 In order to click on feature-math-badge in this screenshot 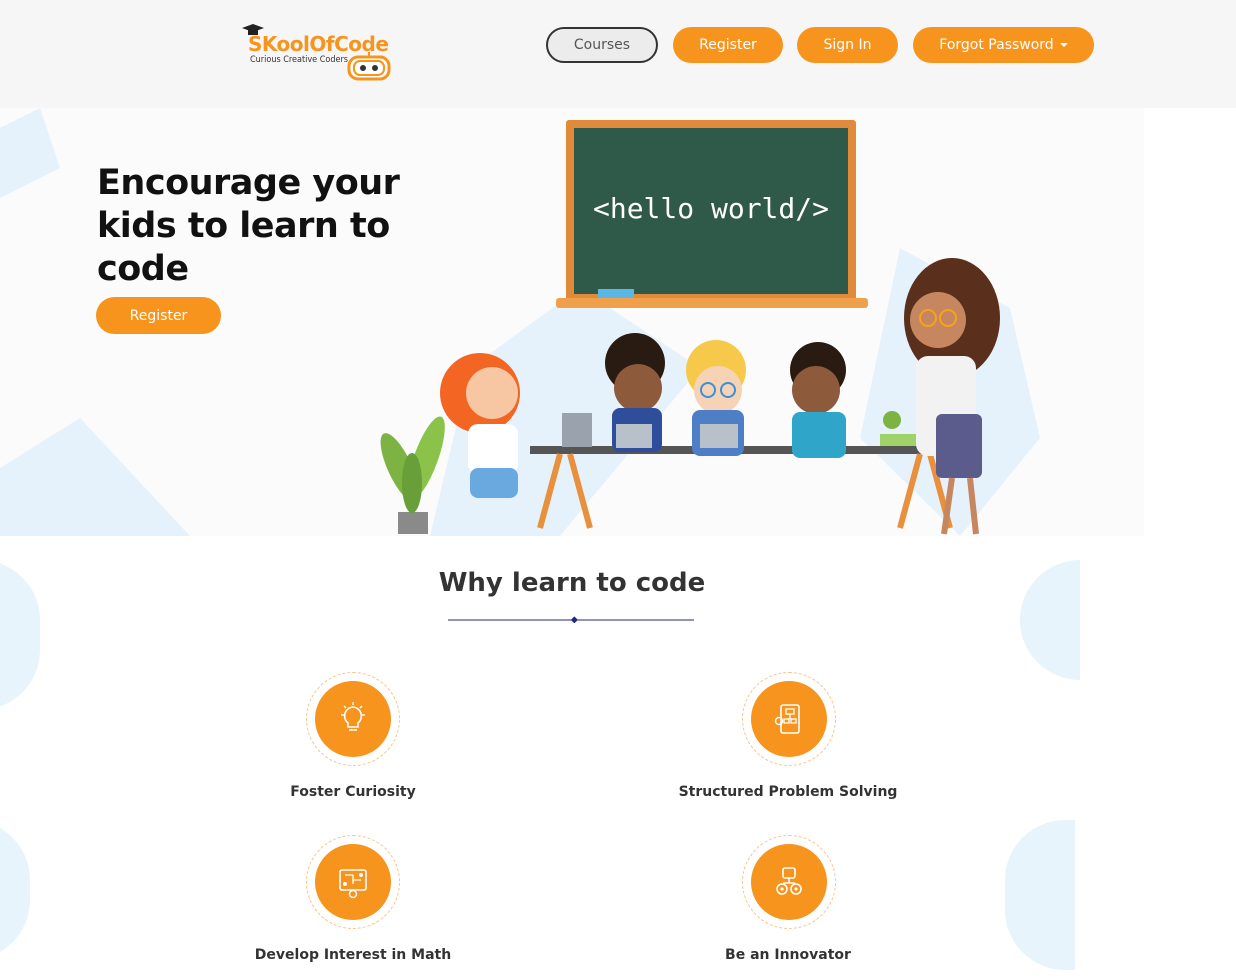, I will do `click(353, 882)`.